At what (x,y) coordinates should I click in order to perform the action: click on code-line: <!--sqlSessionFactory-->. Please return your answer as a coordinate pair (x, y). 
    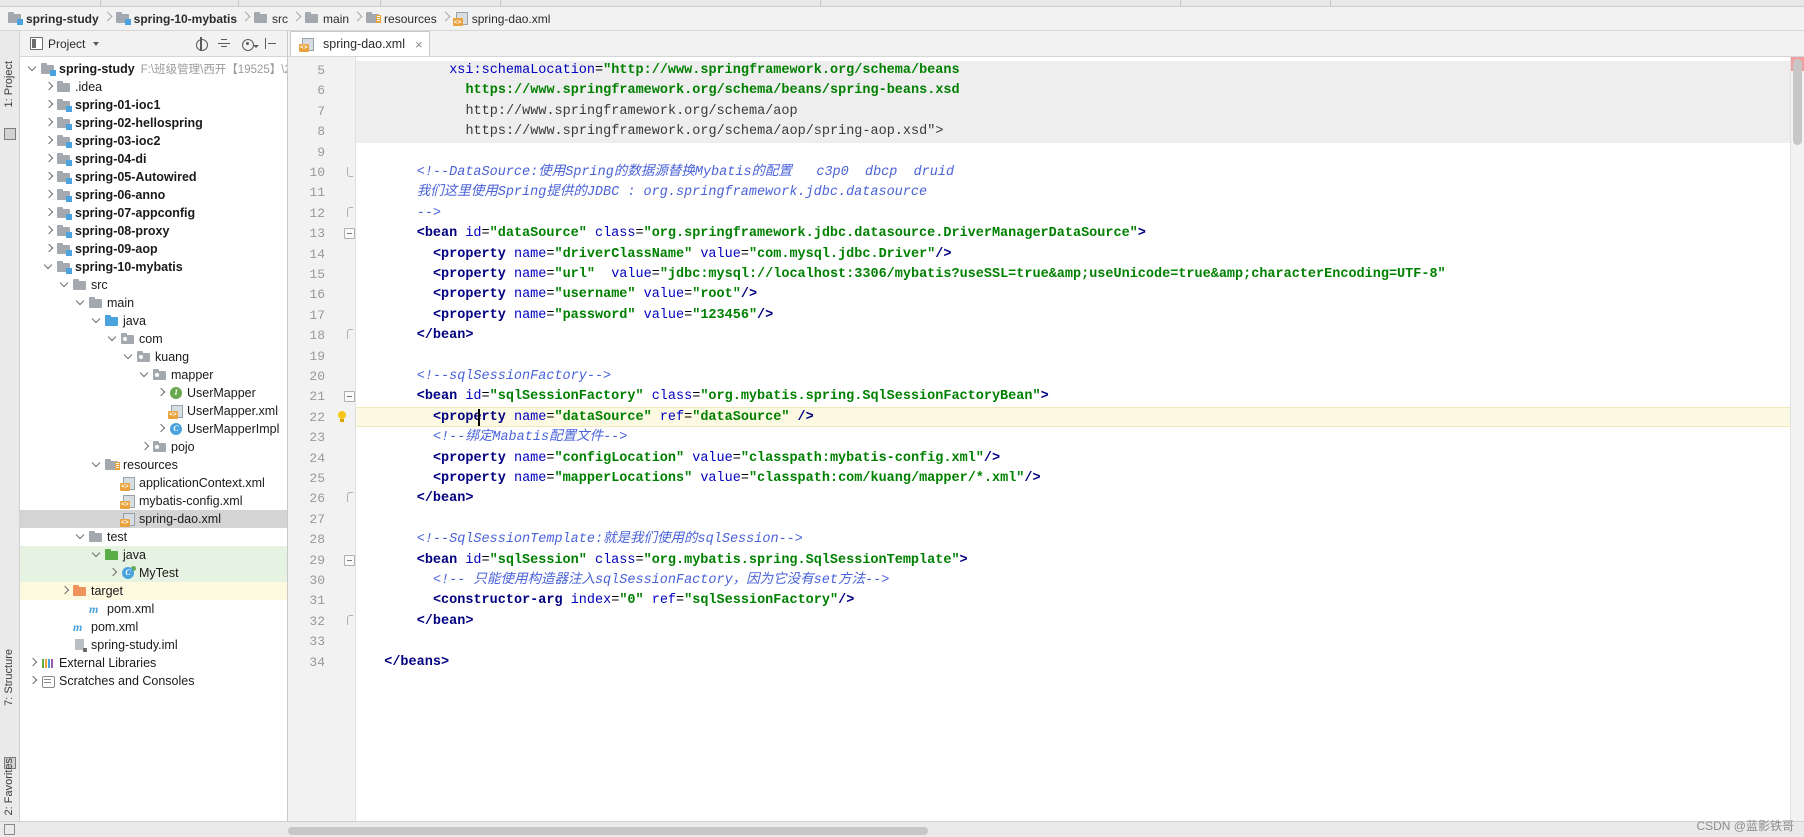
    Looking at the image, I should click on (514, 377).